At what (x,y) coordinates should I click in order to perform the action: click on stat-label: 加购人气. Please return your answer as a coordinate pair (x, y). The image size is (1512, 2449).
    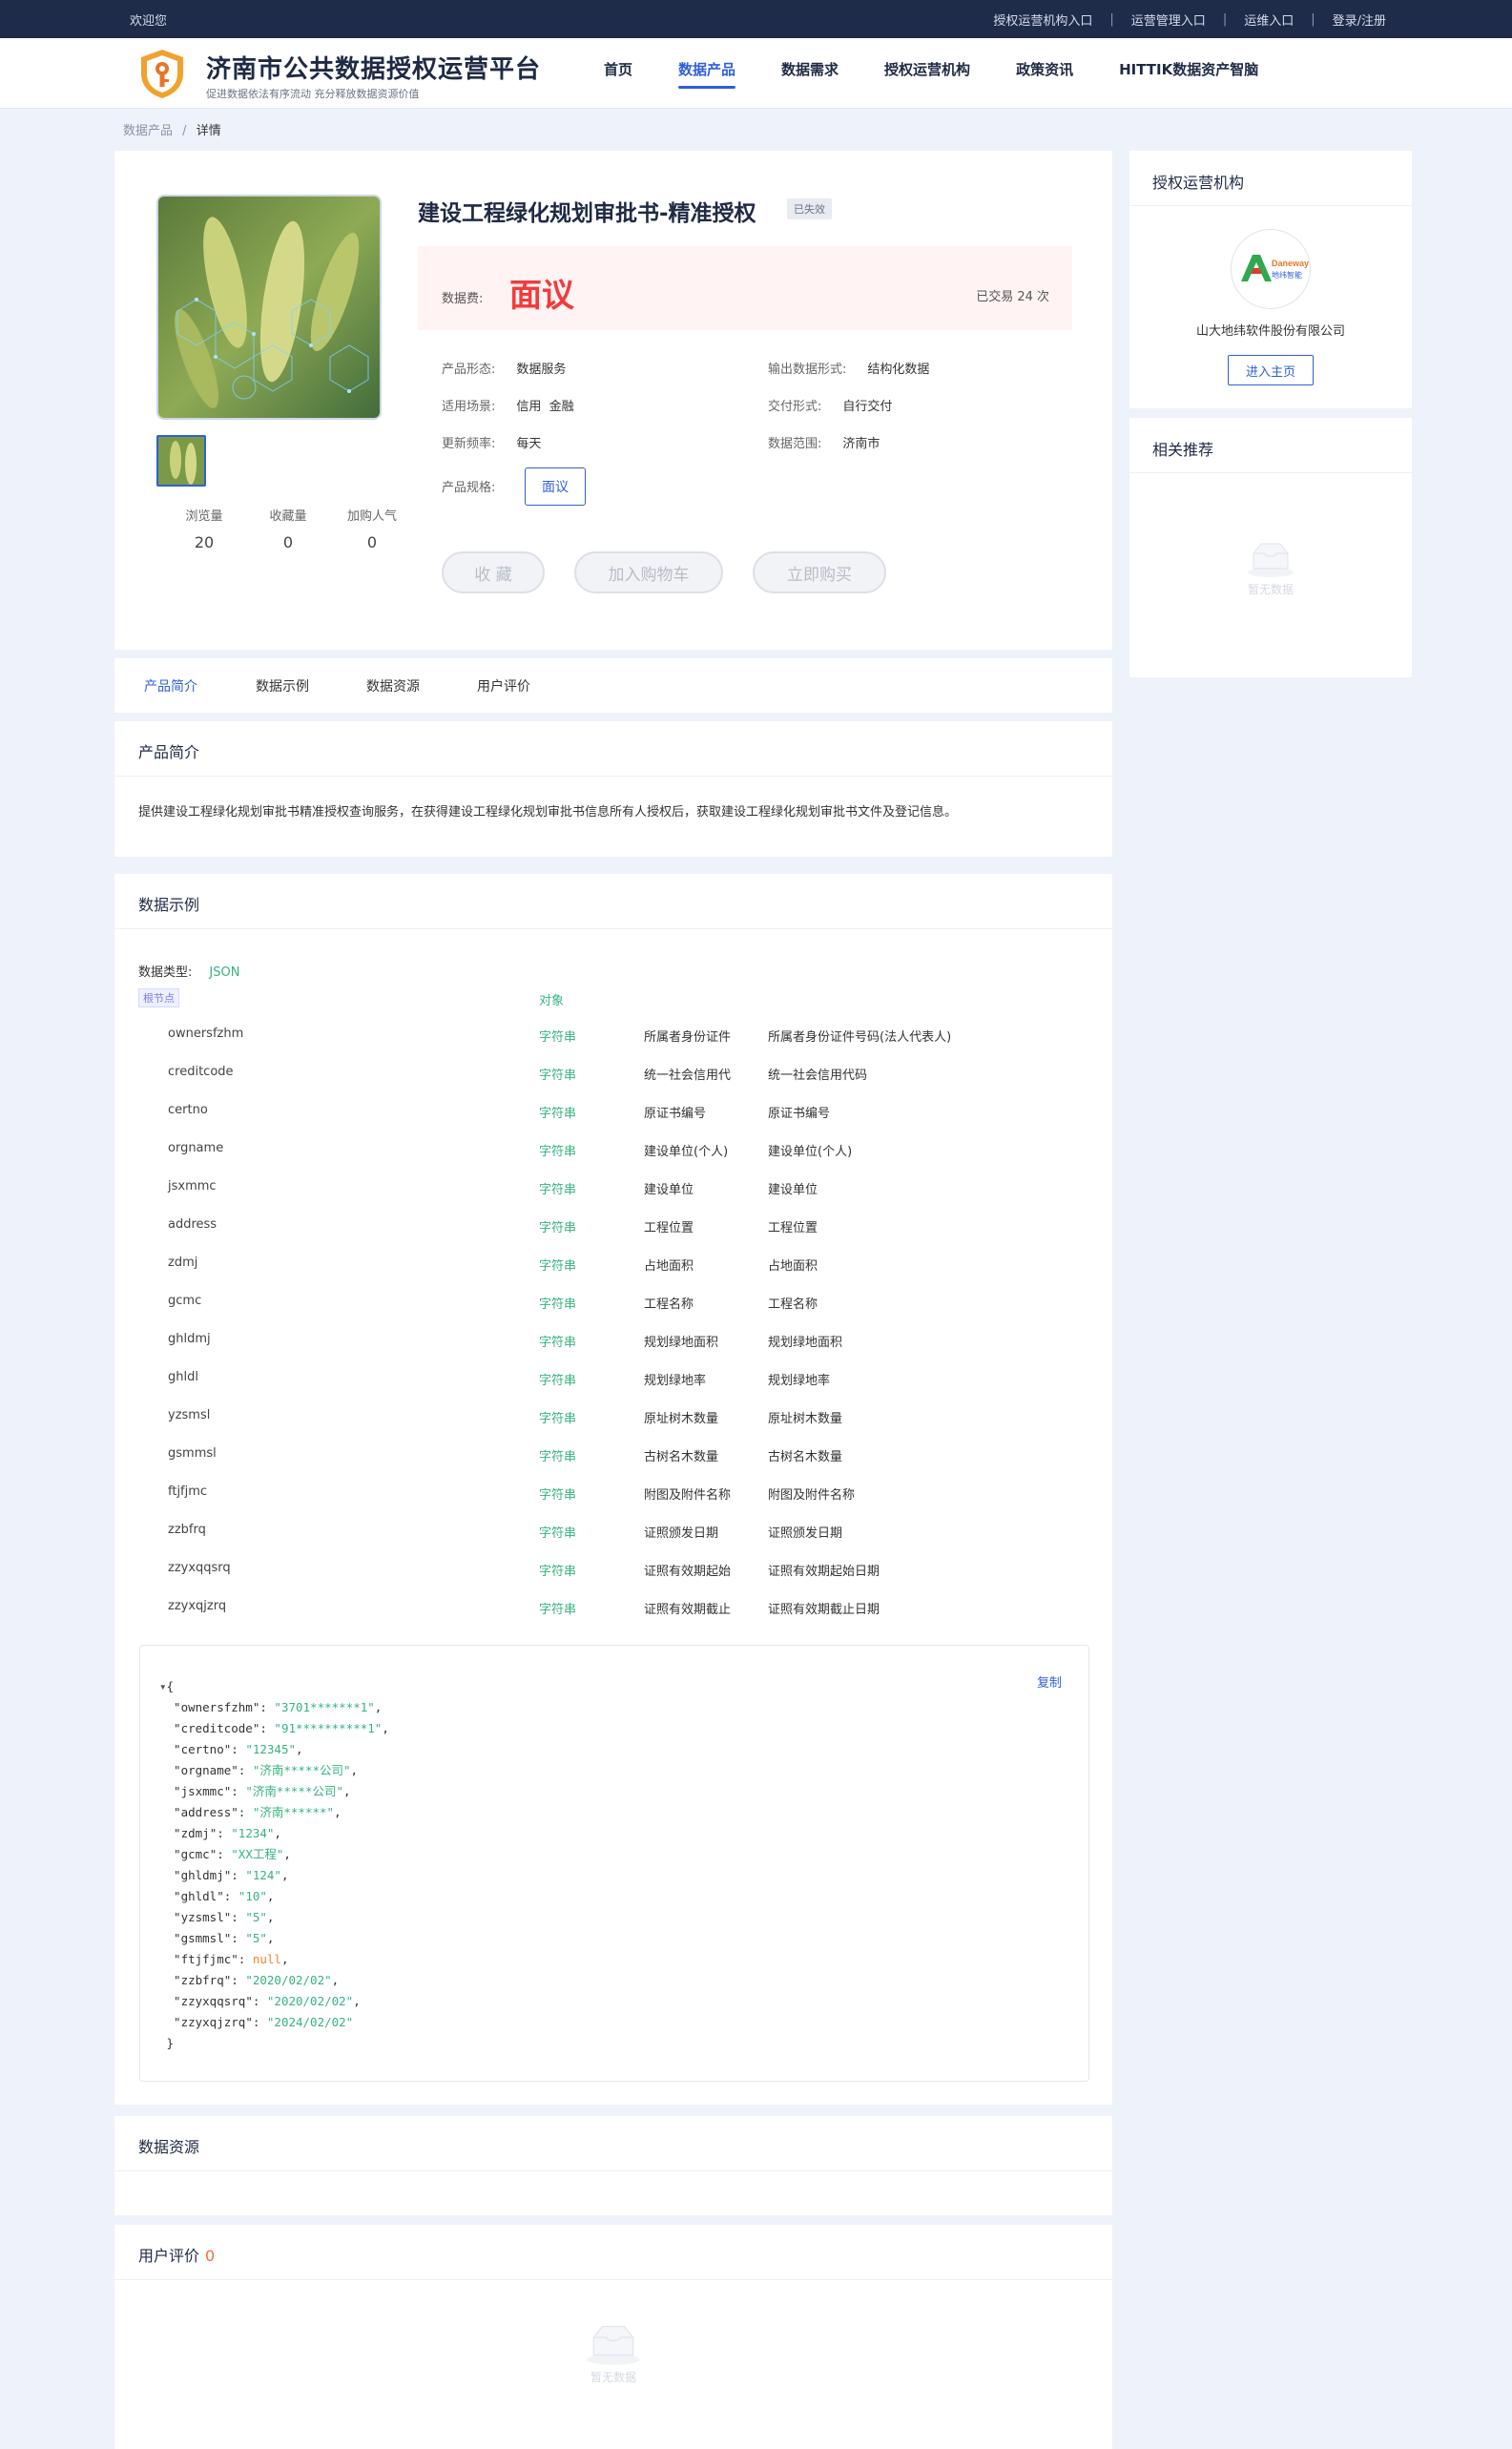
    Looking at the image, I should click on (372, 516).